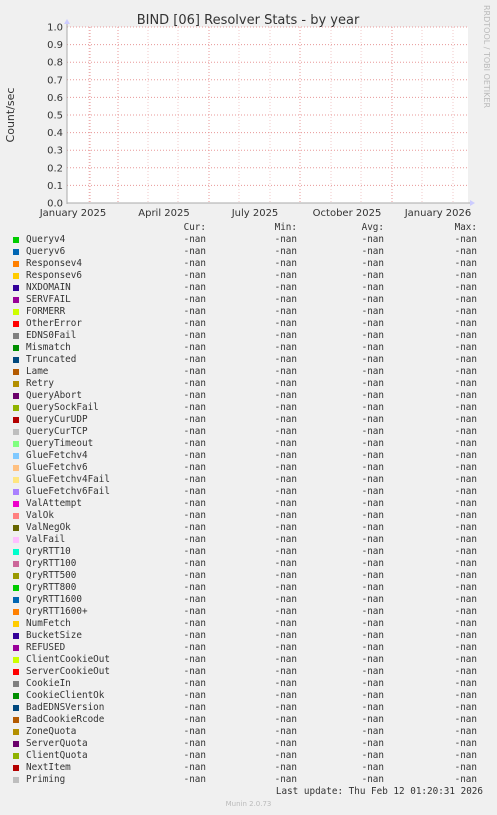  What do you see at coordinates (248, 456) in the screenshot?
I see `legend-row: GlueFetchv4 -nan -nan -nan -nan` at bounding box center [248, 456].